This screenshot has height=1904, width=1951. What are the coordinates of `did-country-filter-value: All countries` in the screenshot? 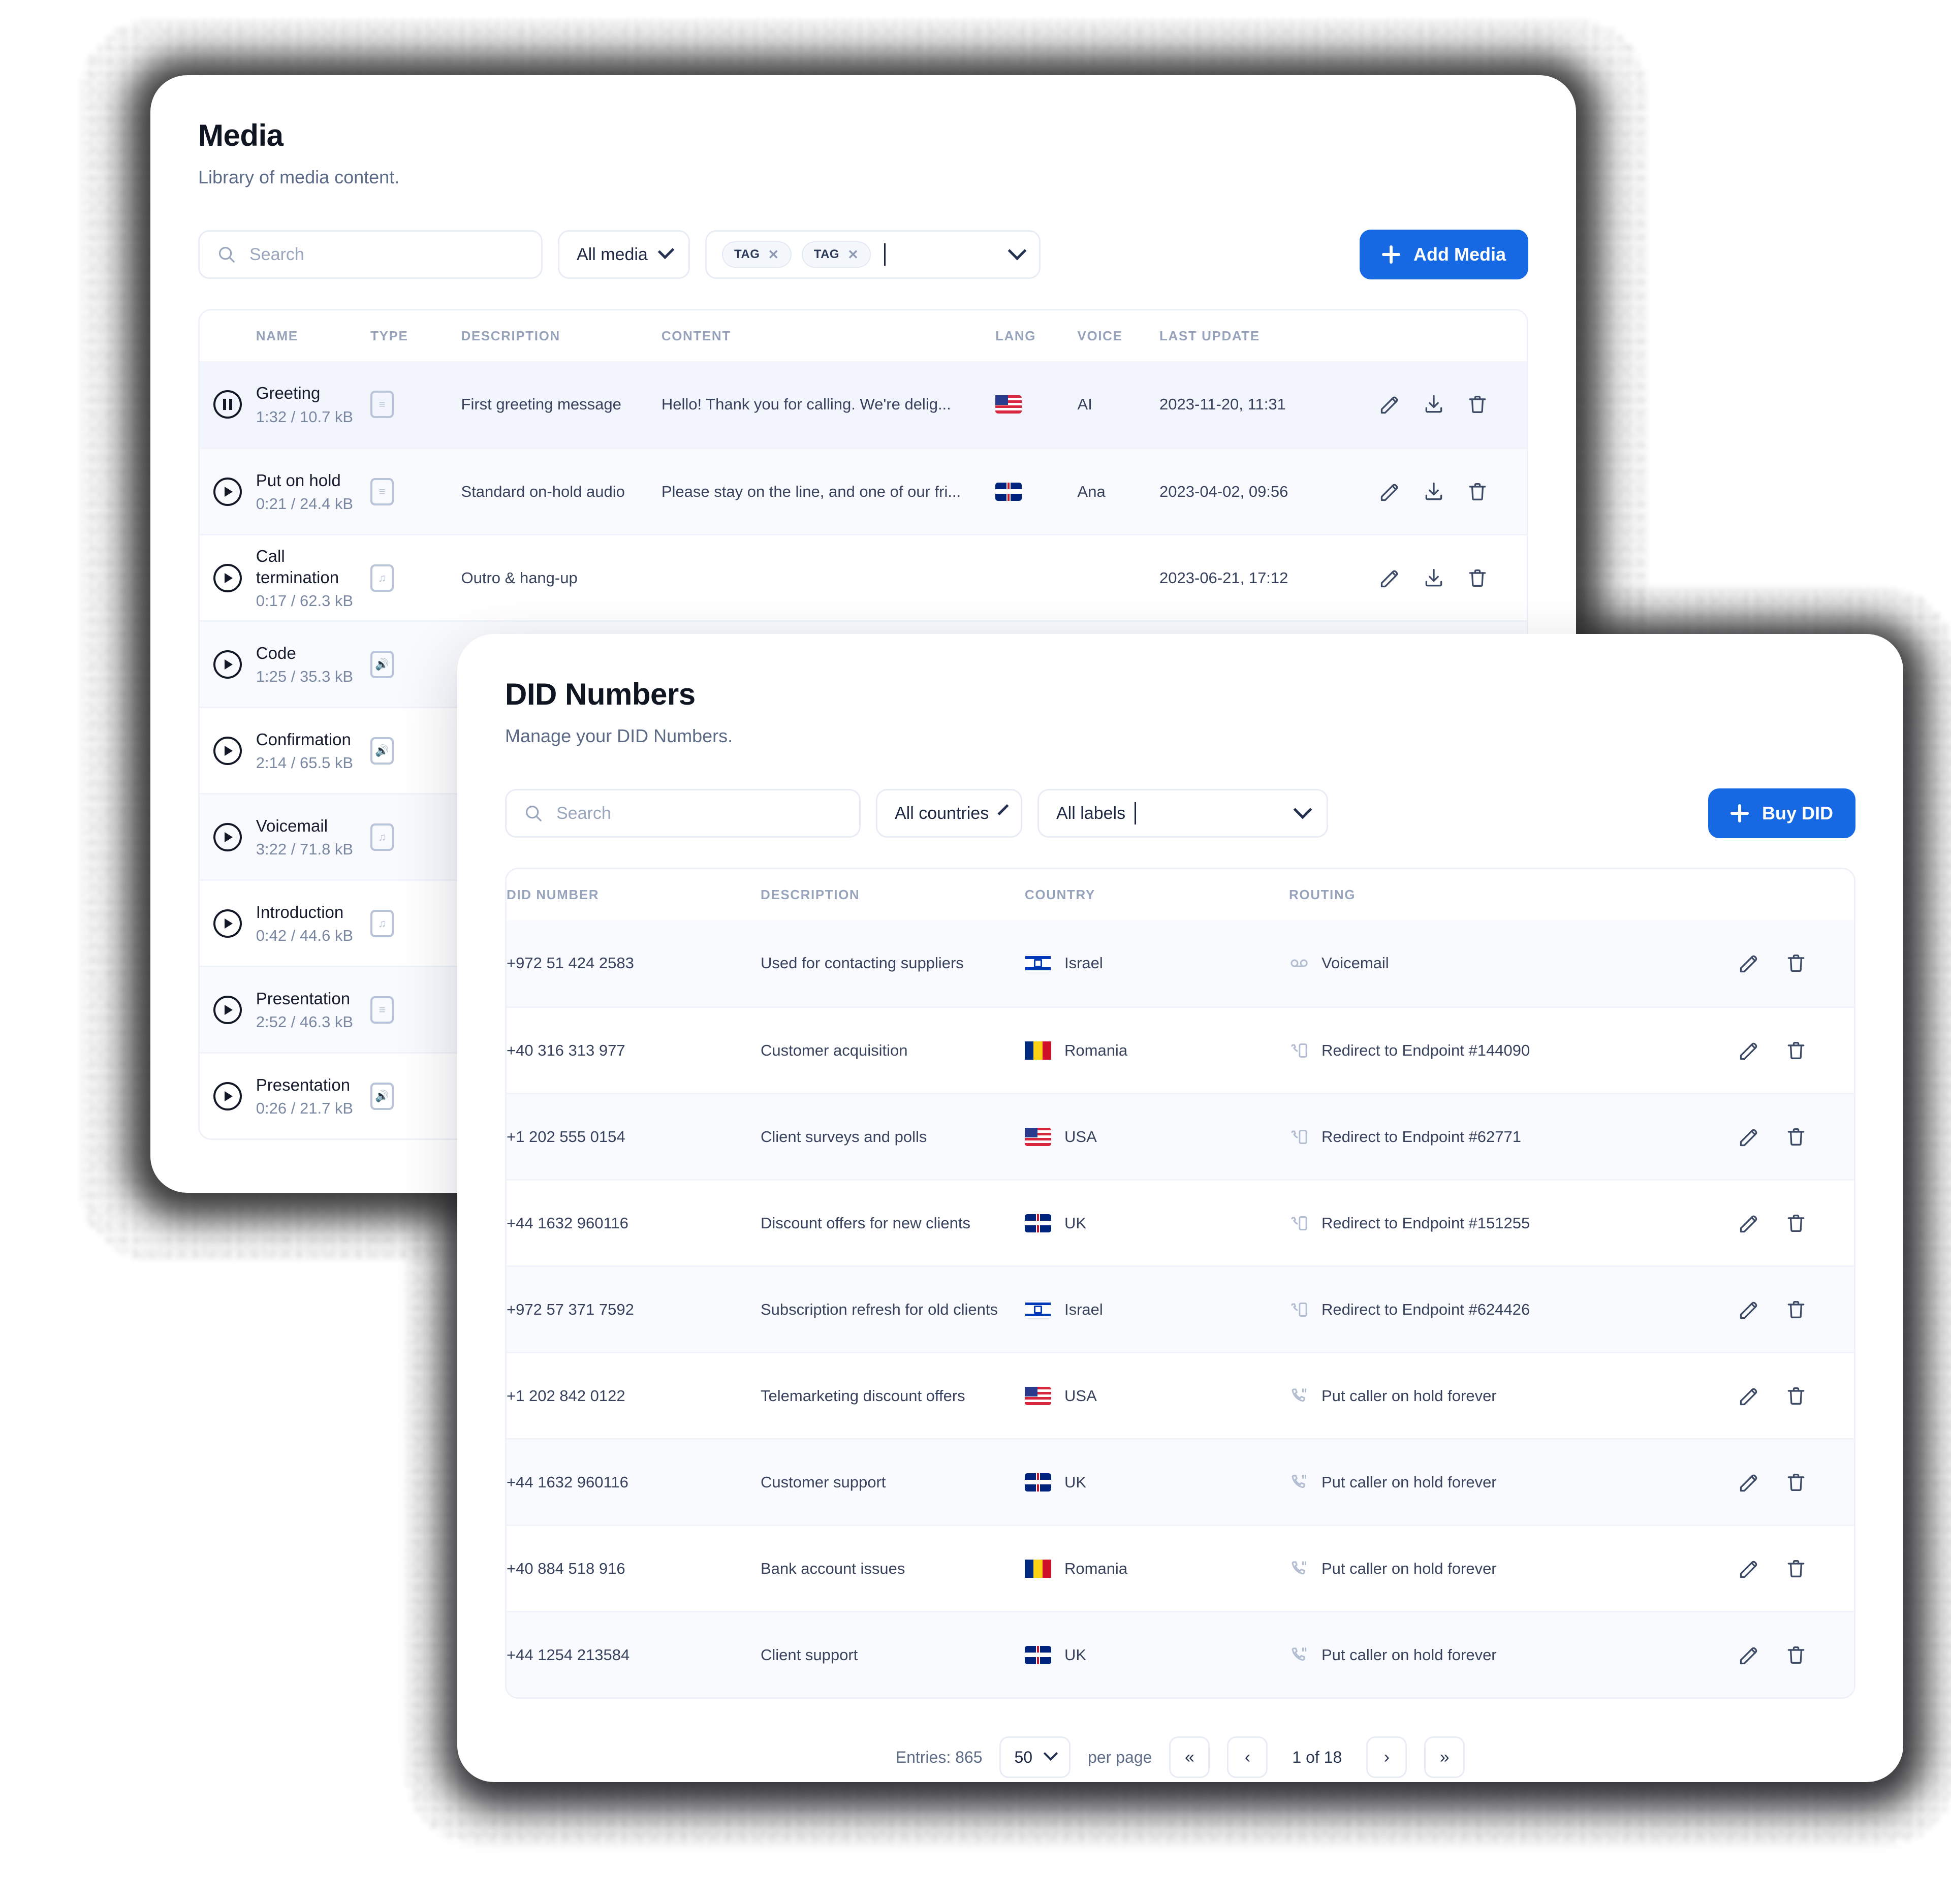 It's located at (942, 813).